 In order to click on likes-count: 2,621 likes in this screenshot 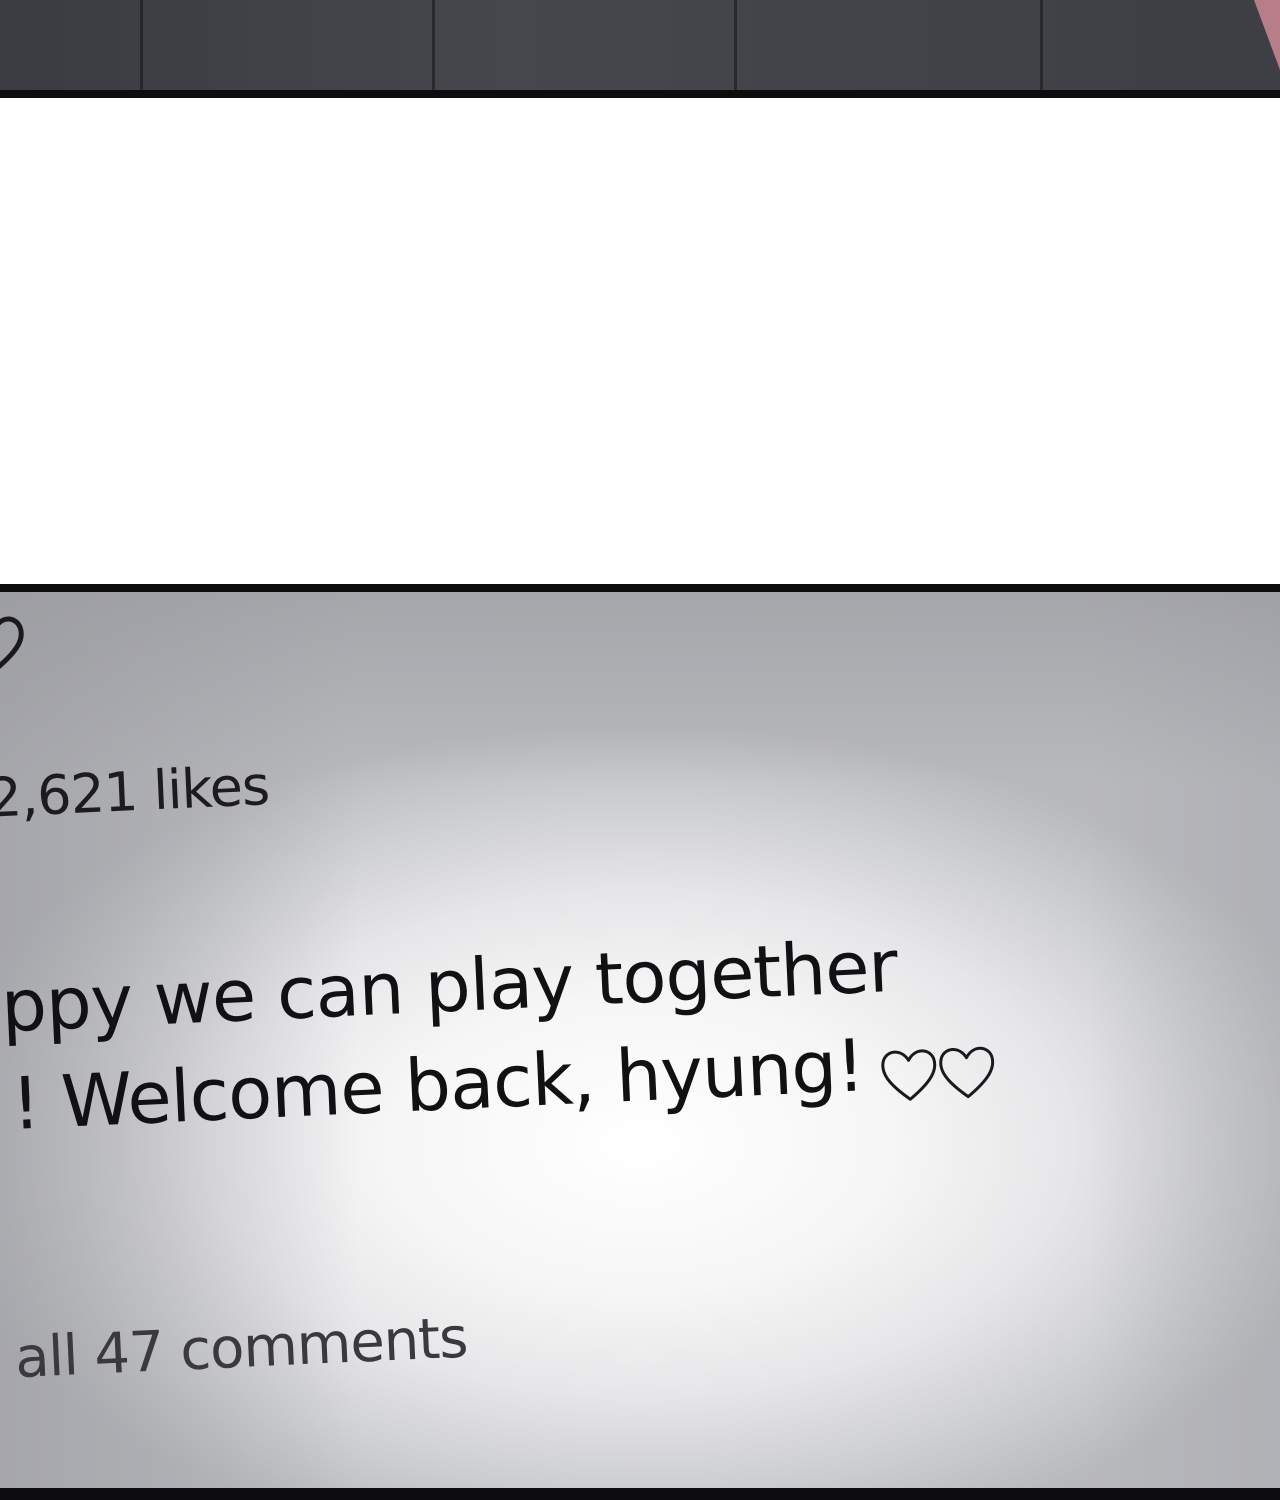, I will do `click(135, 792)`.